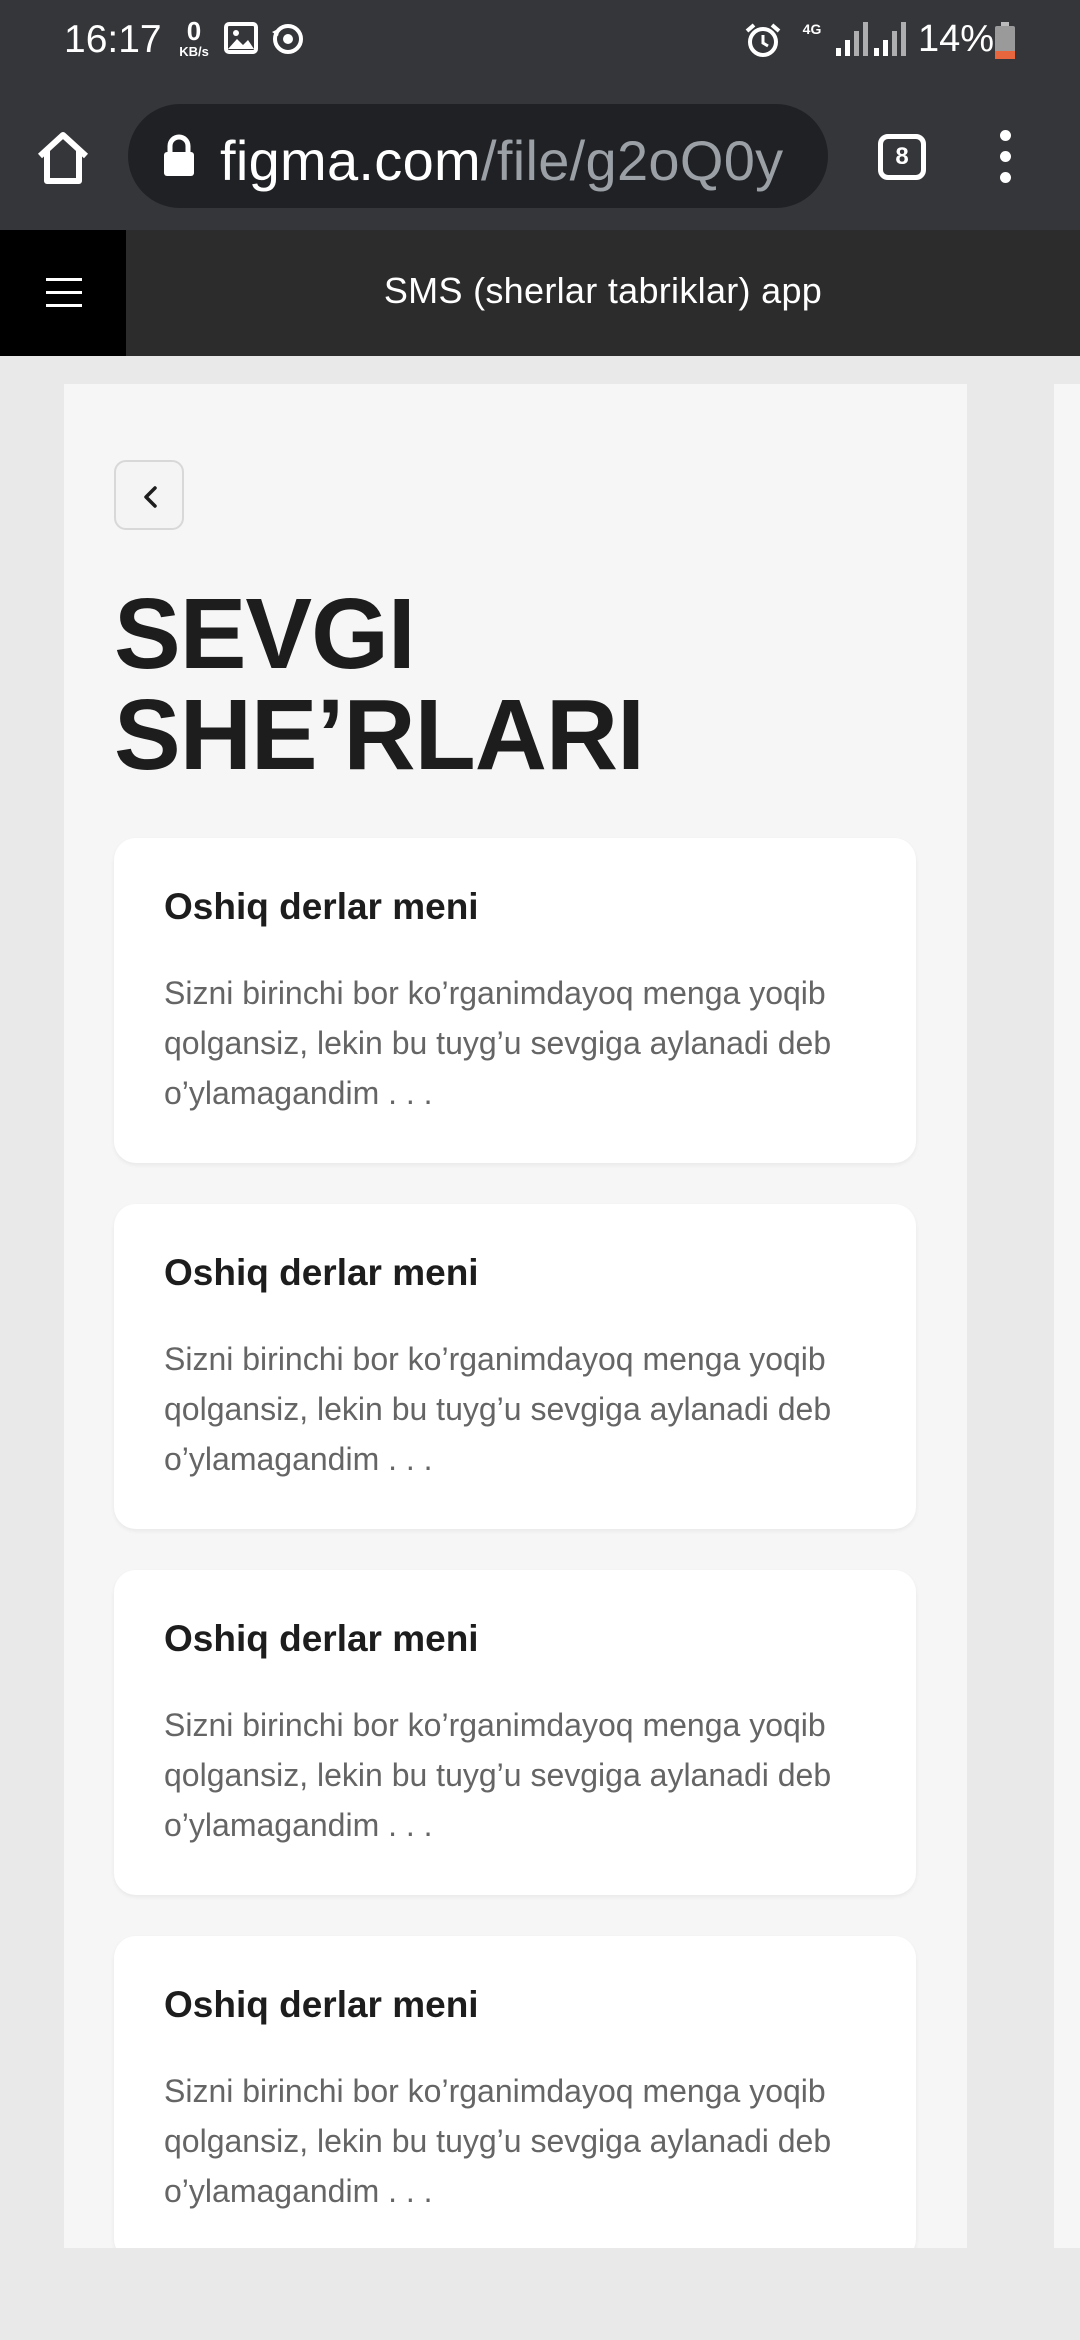 The image size is (1080, 2340). I want to click on address-bar: figma.com/file/g2oQ0y, so click(478, 156).